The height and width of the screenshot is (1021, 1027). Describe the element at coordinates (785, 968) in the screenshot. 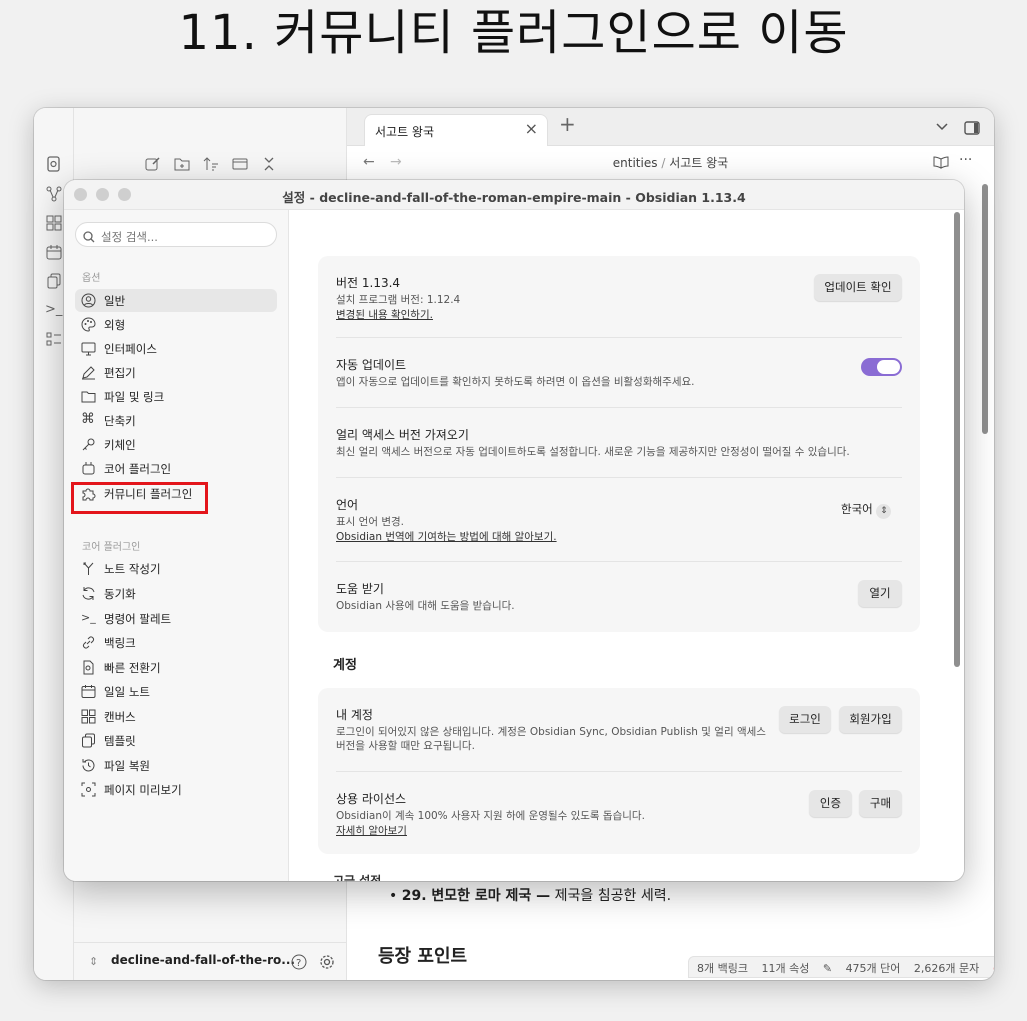

I see `status-properties: 11개 속성` at that location.